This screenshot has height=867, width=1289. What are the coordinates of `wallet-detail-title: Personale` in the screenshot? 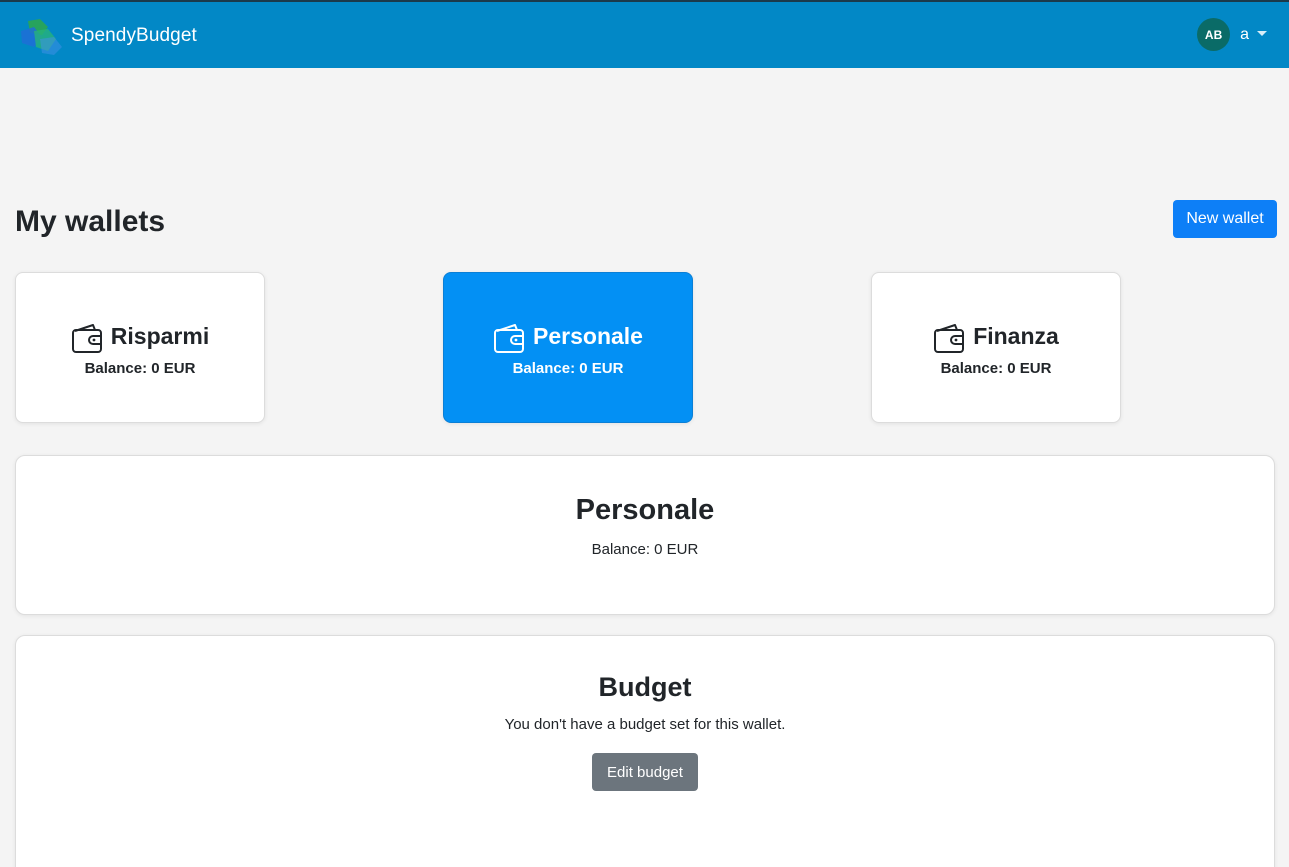 It's located at (645, 510).